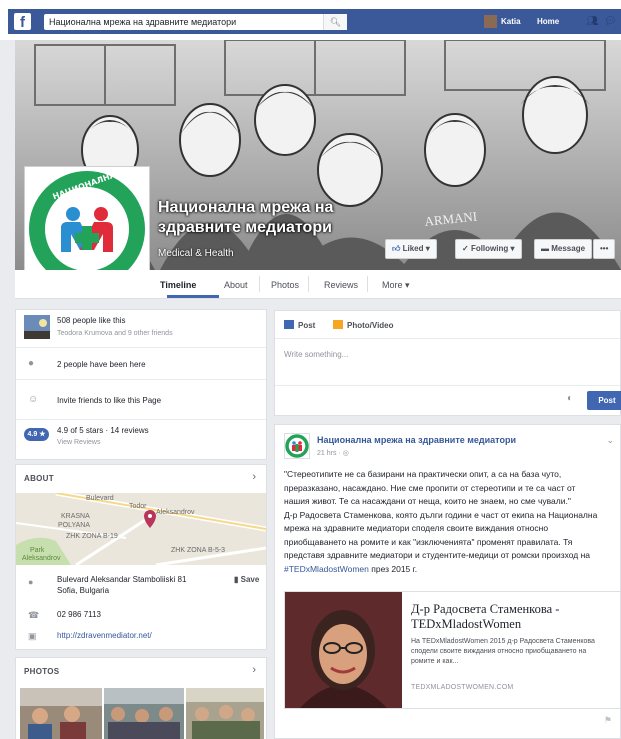 This screenshot has width=621, height=739. Describe the element at coordinates (91, 320) in the screenshot. I see `likes-count: 508 people like this` at that location.